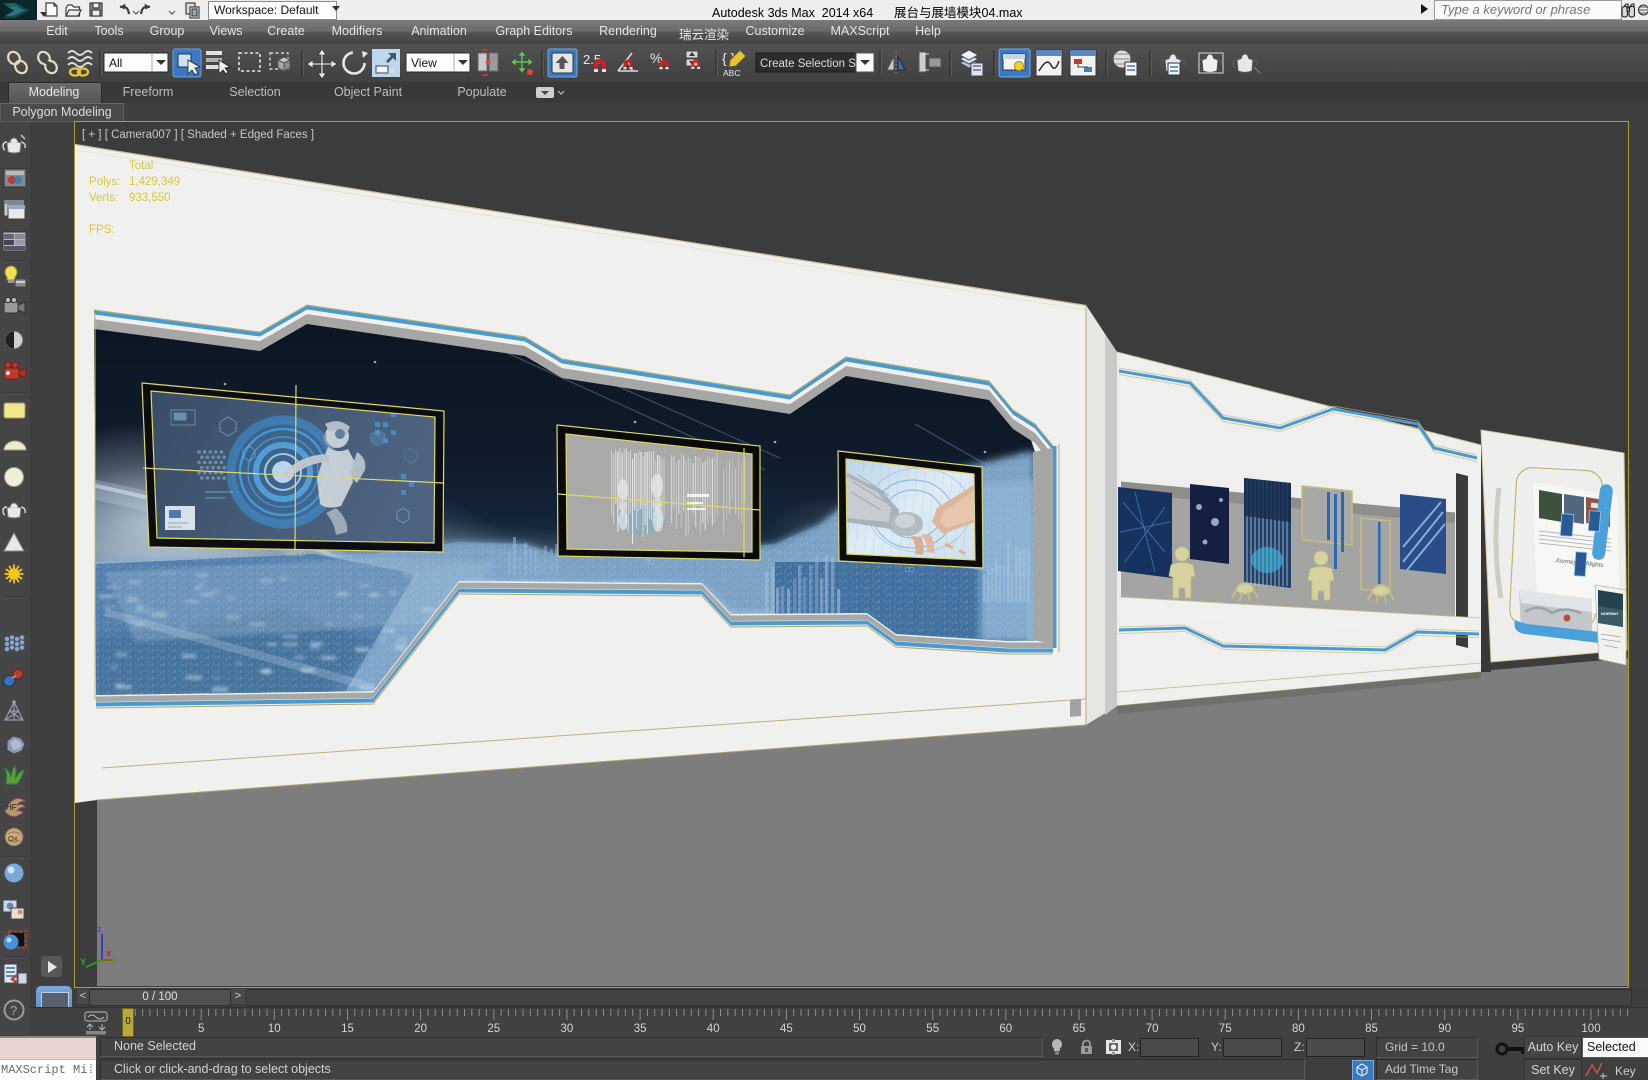  I want to click on svg-text: 45, so click(786, 1029).